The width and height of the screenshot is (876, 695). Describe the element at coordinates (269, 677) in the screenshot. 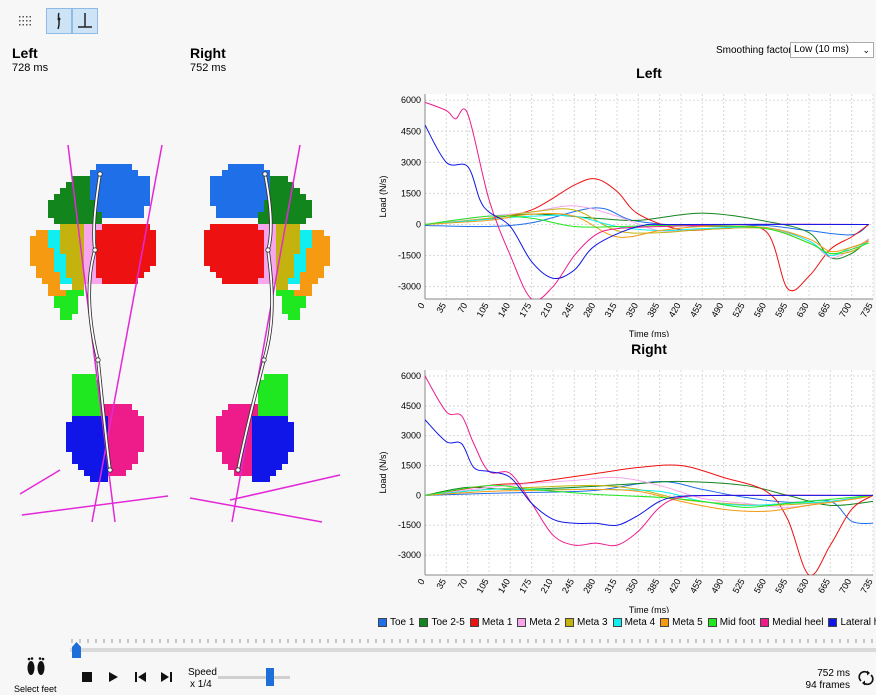

I see `speed-slider-handle` at that location.